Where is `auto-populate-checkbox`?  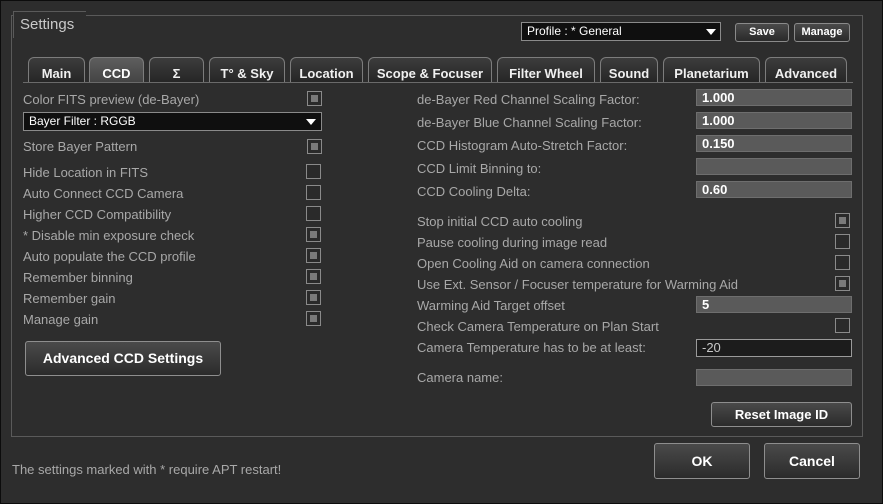
auto-populate-checkbox is located at coordinates (313, 255).